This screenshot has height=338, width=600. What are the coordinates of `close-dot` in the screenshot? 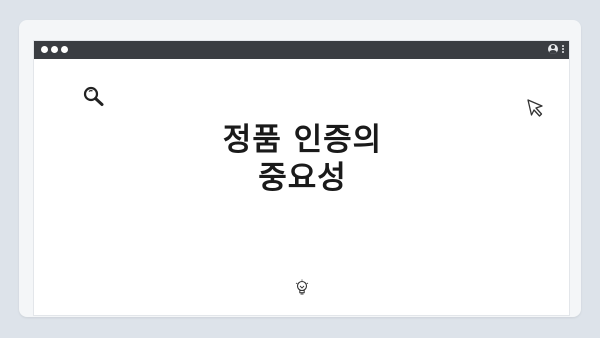 It's located at (44, 49).